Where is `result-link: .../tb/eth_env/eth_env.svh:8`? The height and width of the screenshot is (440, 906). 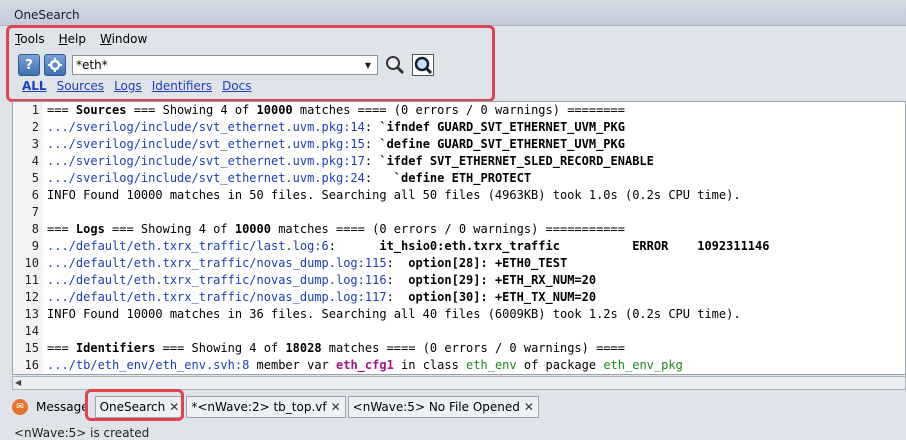
result-link: .../tb/eth_env/eth_env.svh:8 is located at coordinates (148, 365).